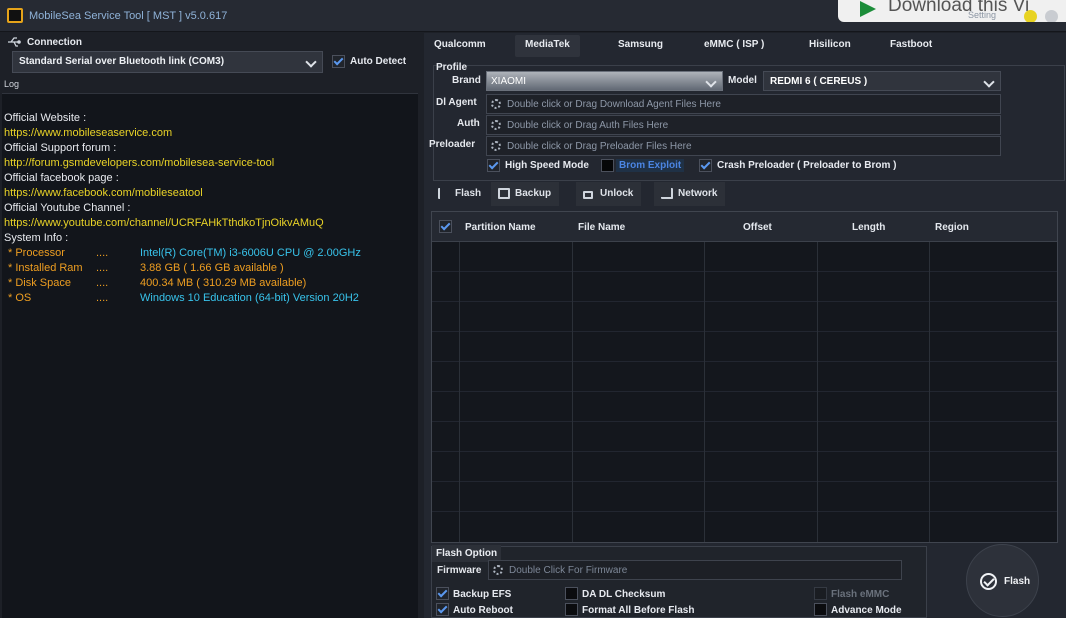 This screenshot has height=618, width=1066. I want to click on play-icon, so click(868, 9).